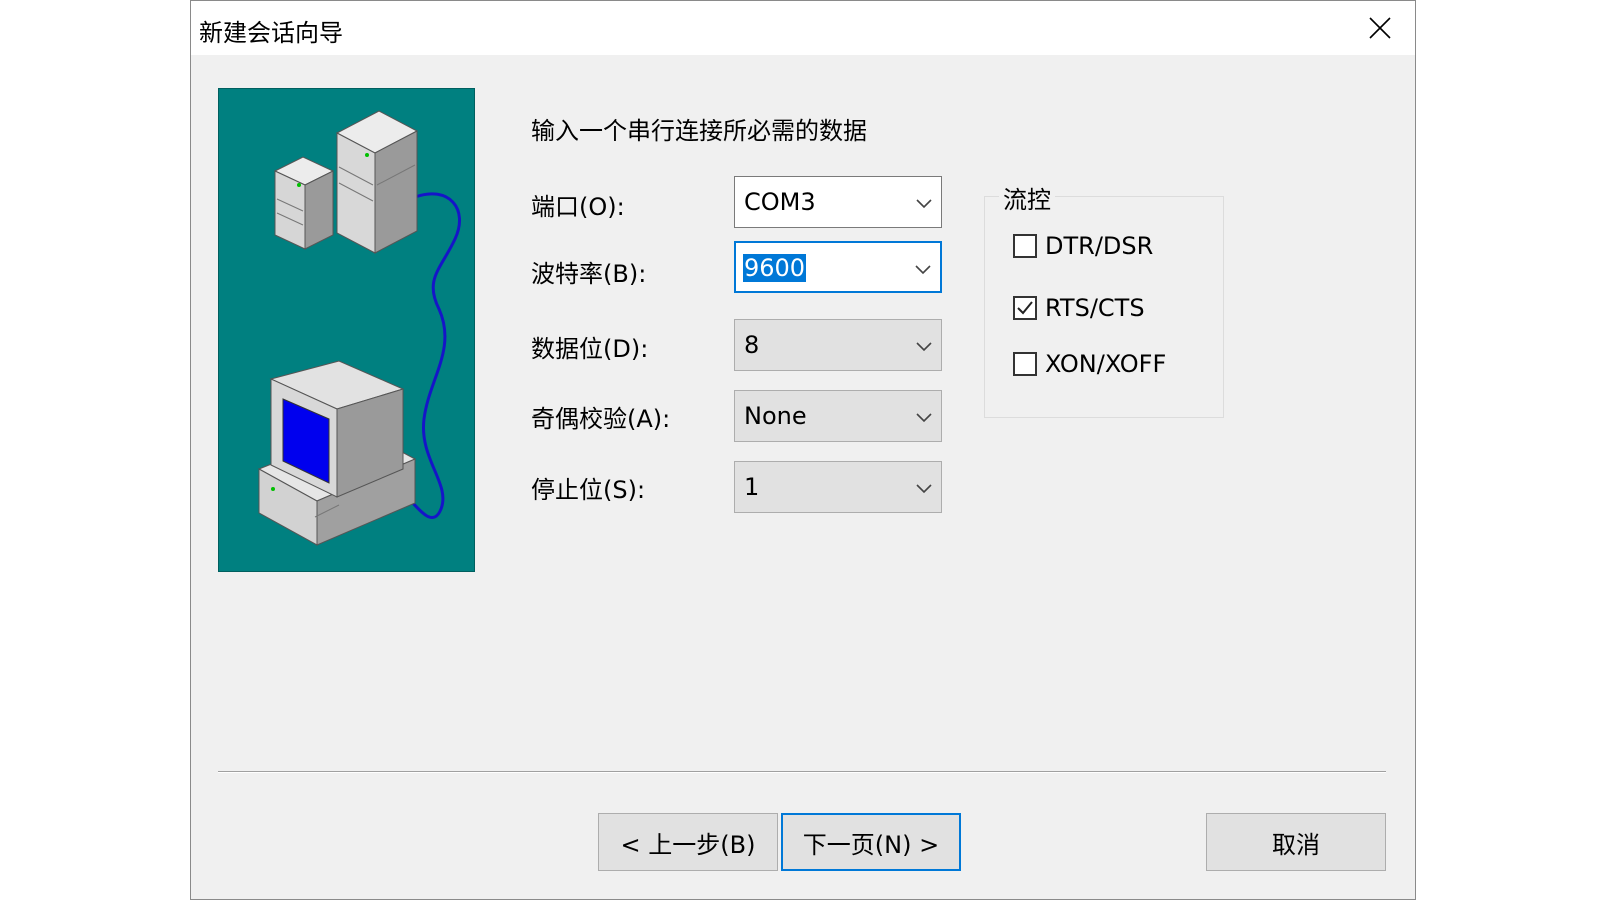 This screenshot has height=900, width=1600. I want to click on stop-bits-label: 停止位(S):, so click(588, 490).